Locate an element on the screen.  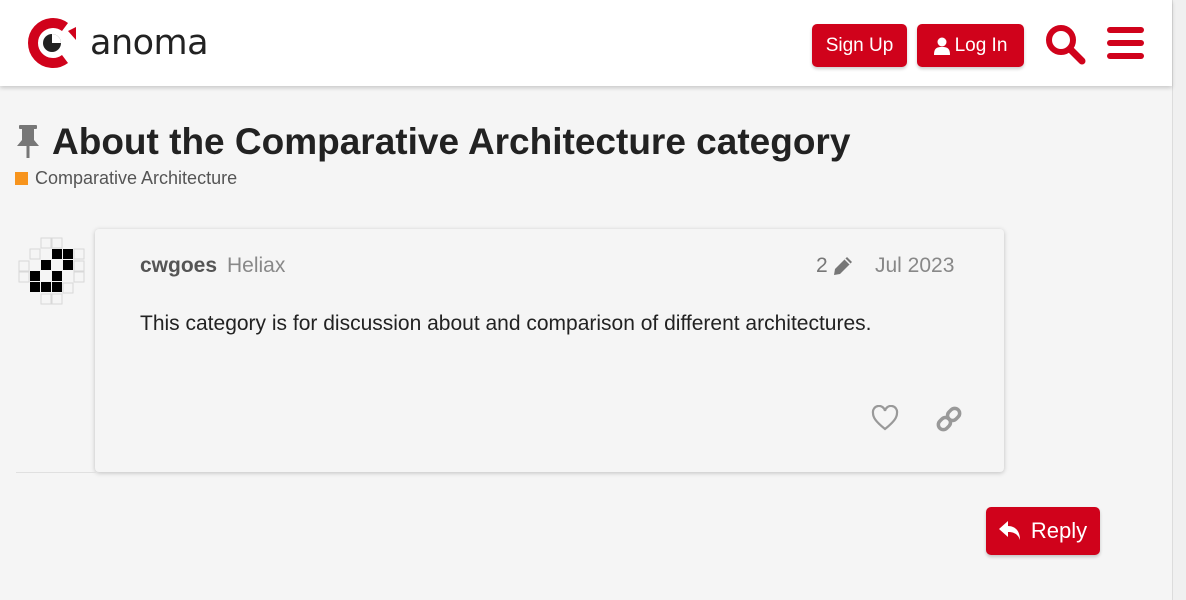
edit-history-button: 2 is located at coordinates (835, 266).